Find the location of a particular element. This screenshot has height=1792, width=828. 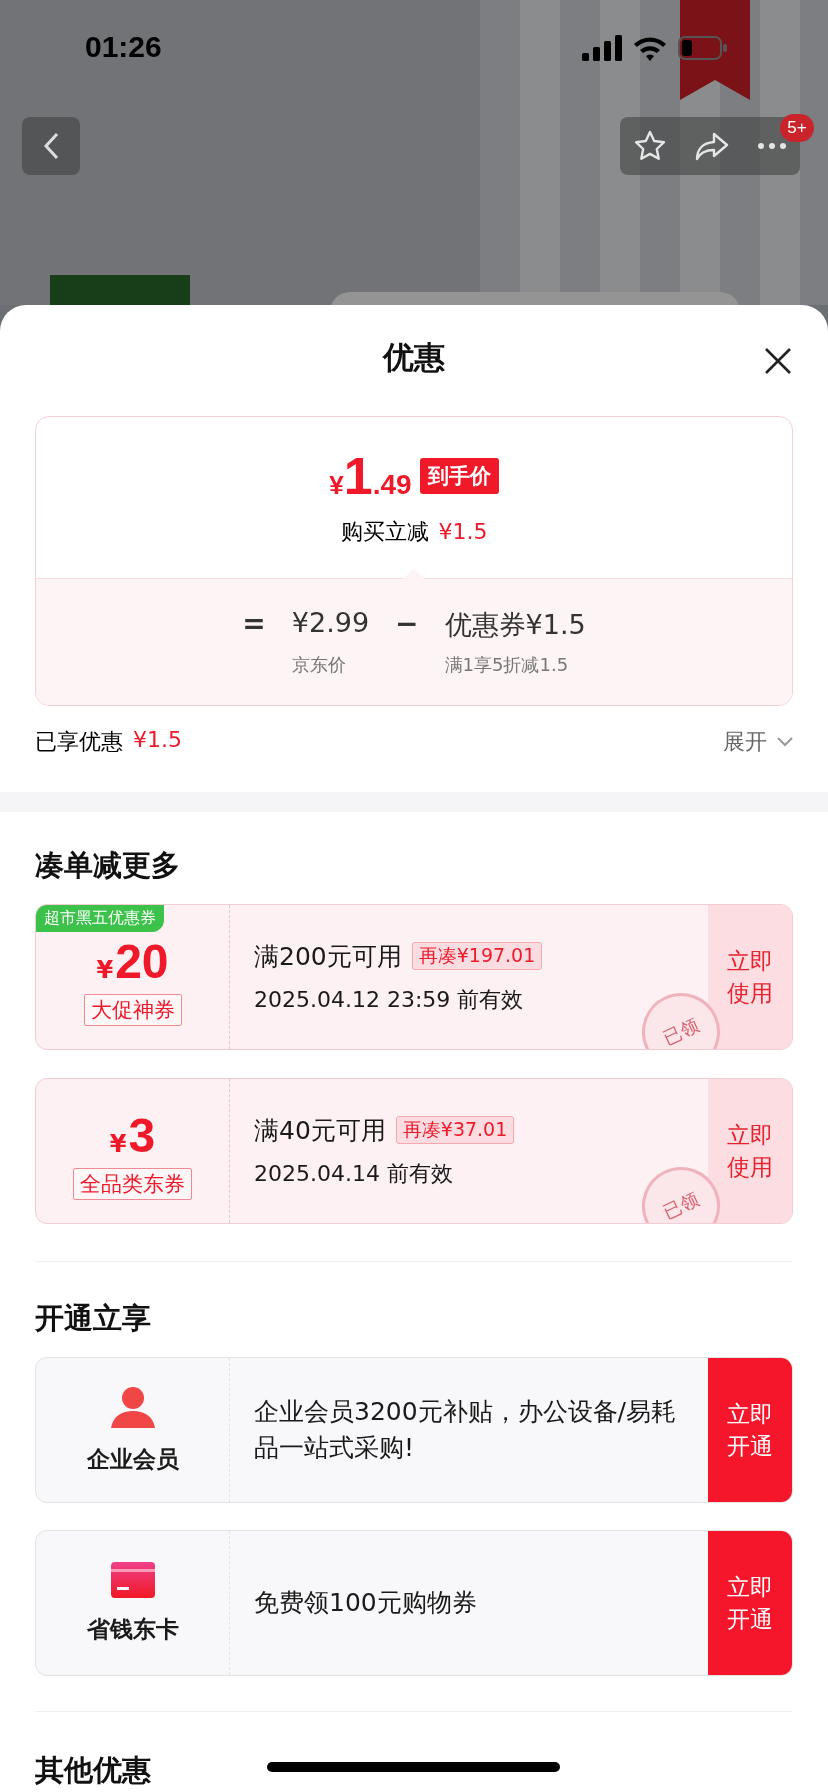

section-title: 其他优惠 is located at coordinates (93, 1770).